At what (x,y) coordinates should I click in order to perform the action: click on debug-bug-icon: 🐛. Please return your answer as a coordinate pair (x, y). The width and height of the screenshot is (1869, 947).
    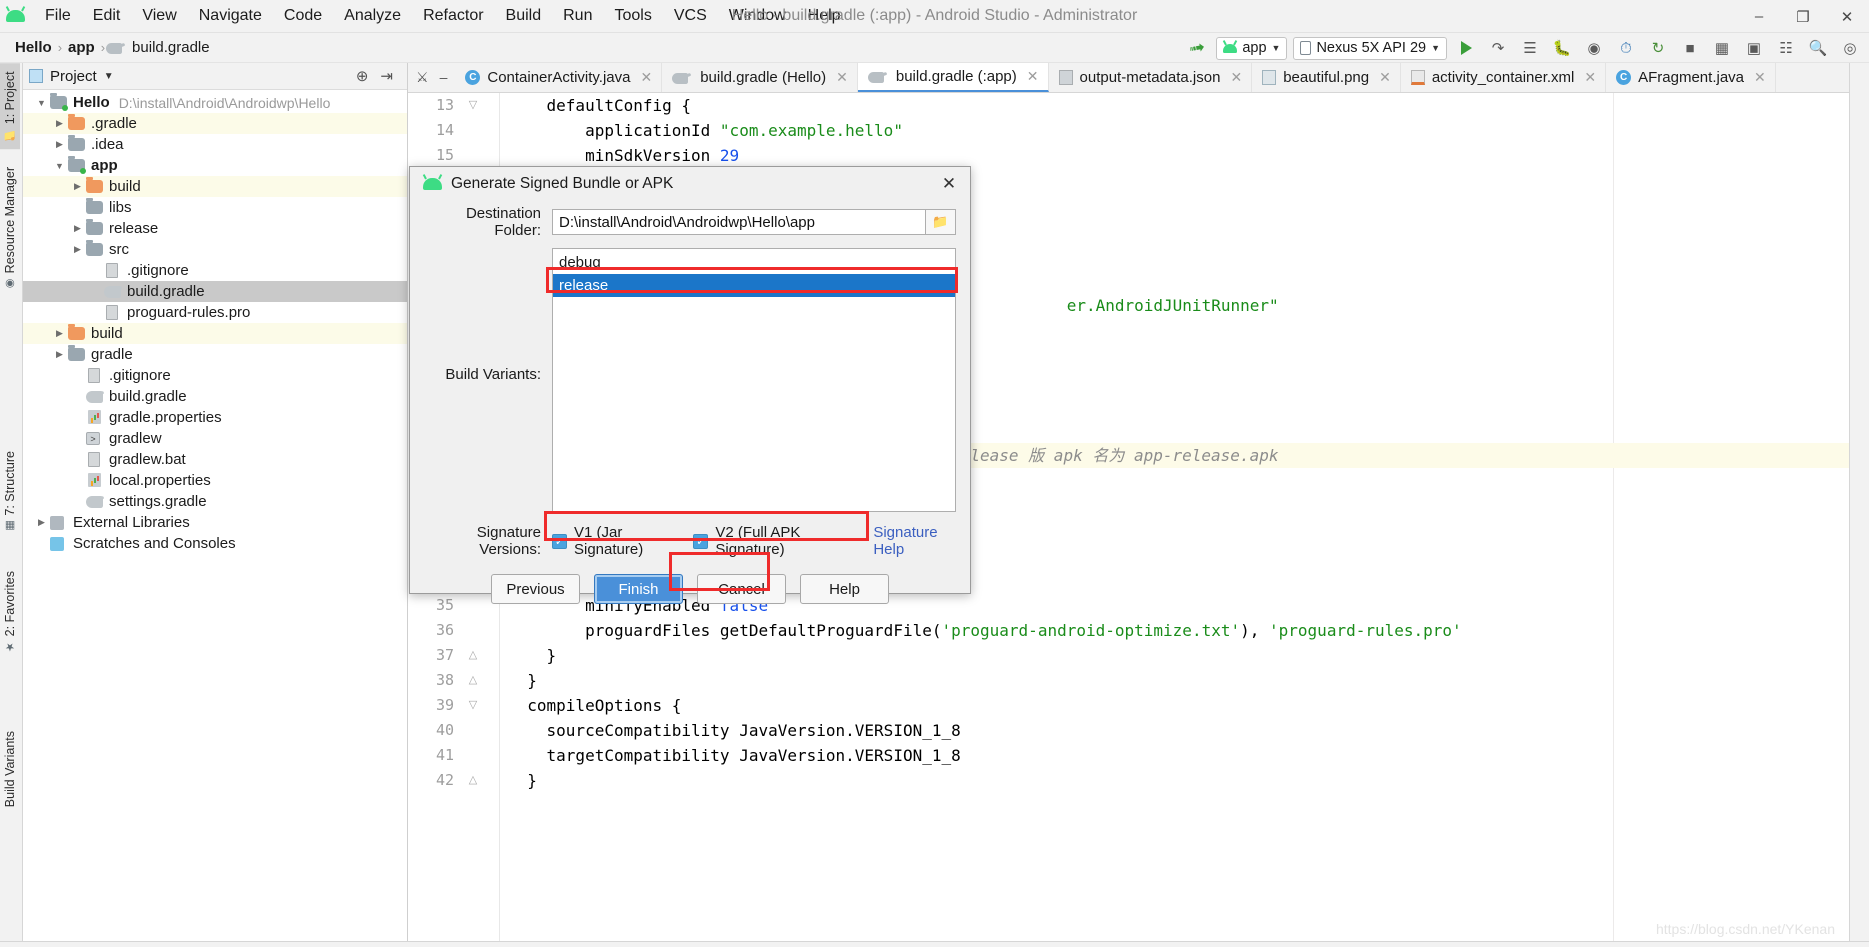
    Looking at the image, I should click on (1562, 48).